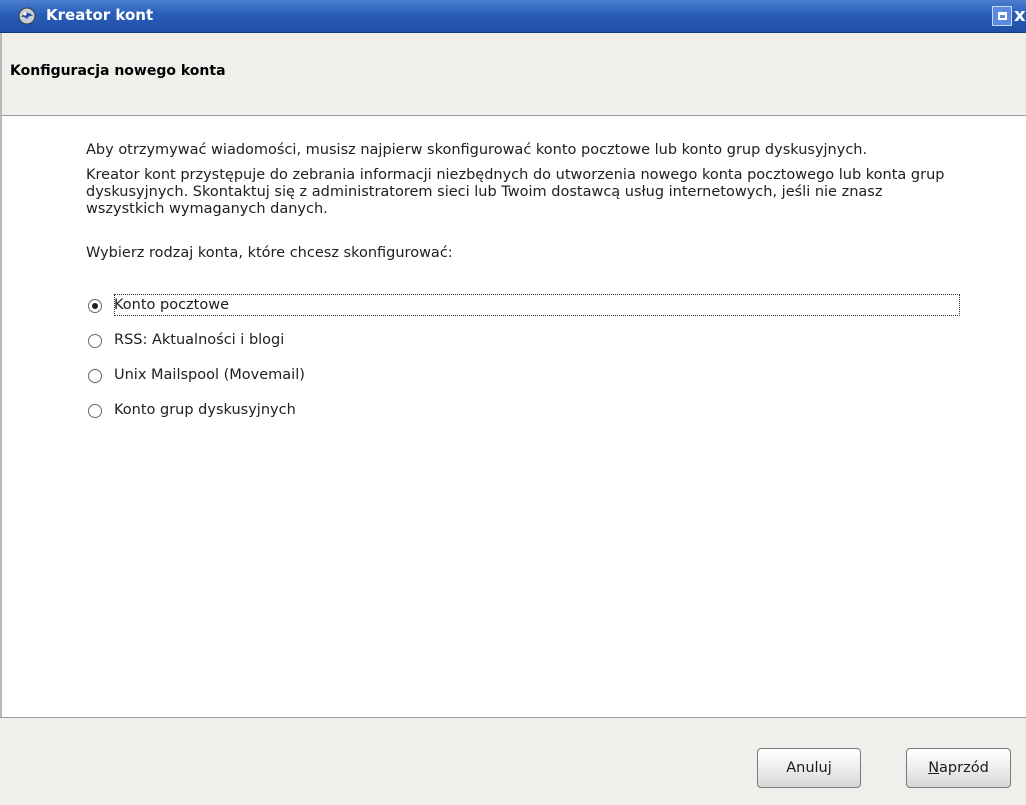  I want to click on maximize-button, so click(1002, 16).